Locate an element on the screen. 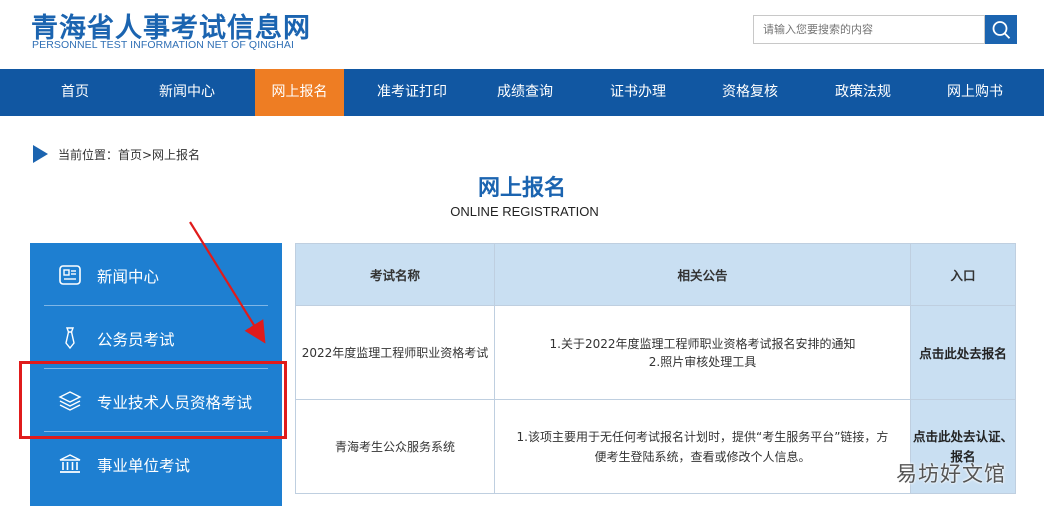 The width and height of the screenshot is (1044, 506). entry-link-register: 点击此处去报名 is located at coordinates (963, 352).